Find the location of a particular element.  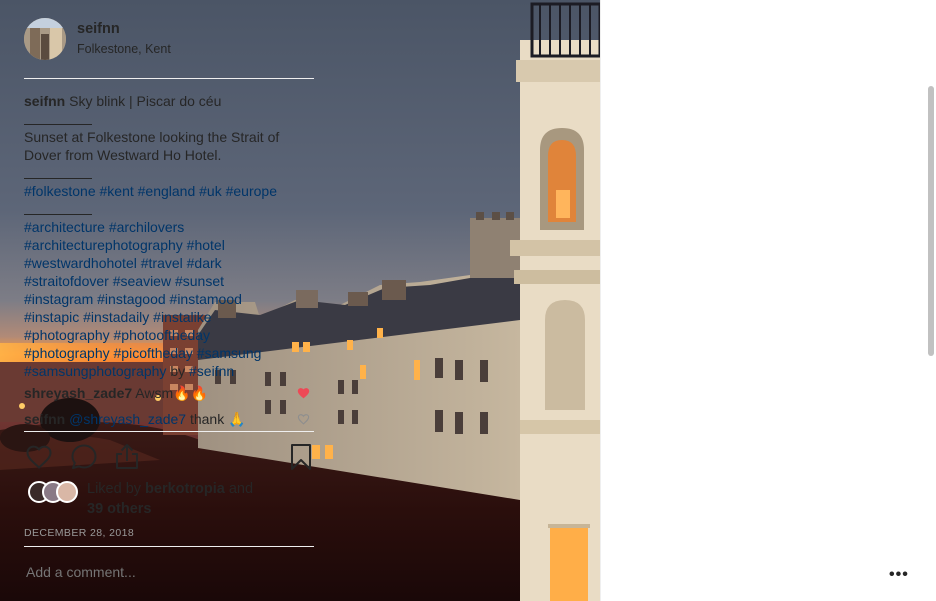

actions-divider is located at coordinates (169, 431).